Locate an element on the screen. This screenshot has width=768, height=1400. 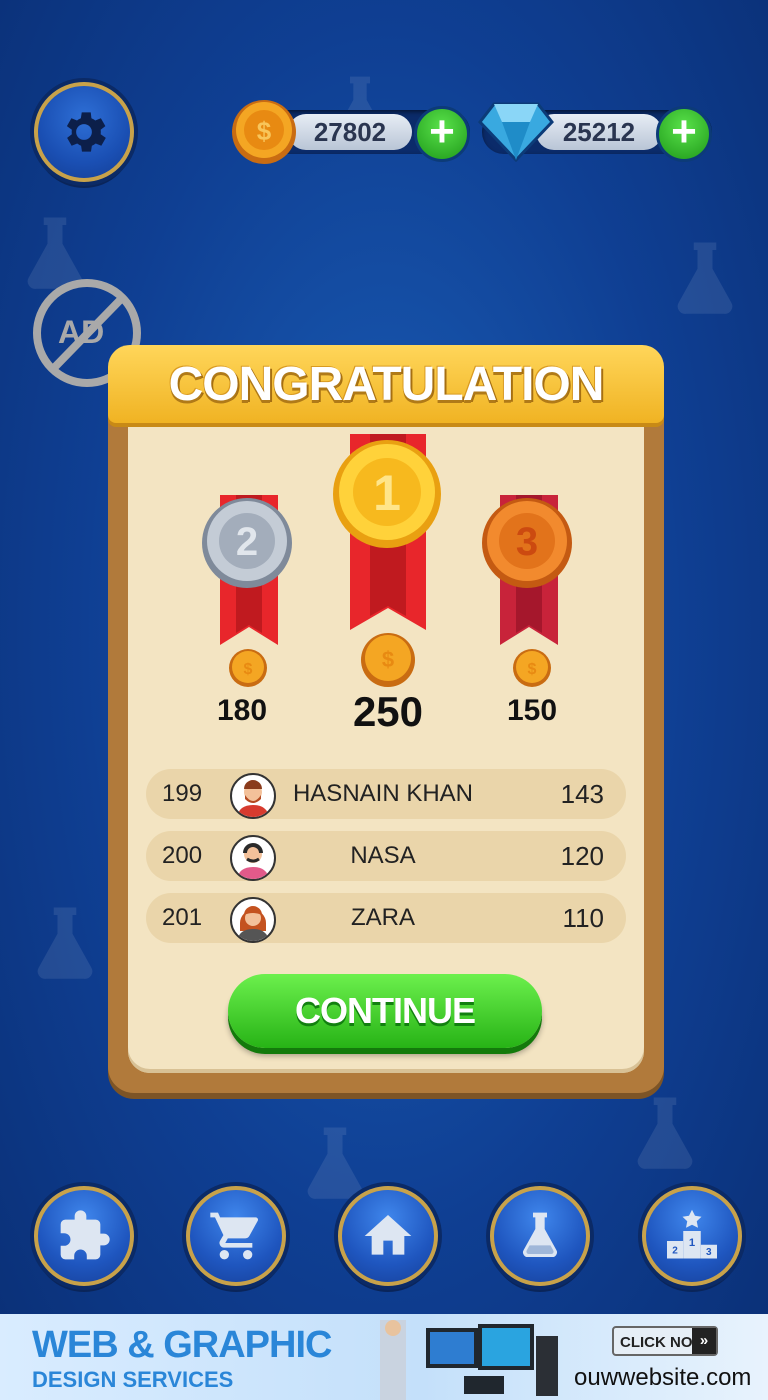
continue-button: CONTINUE is located at coordinates (385, 1011).